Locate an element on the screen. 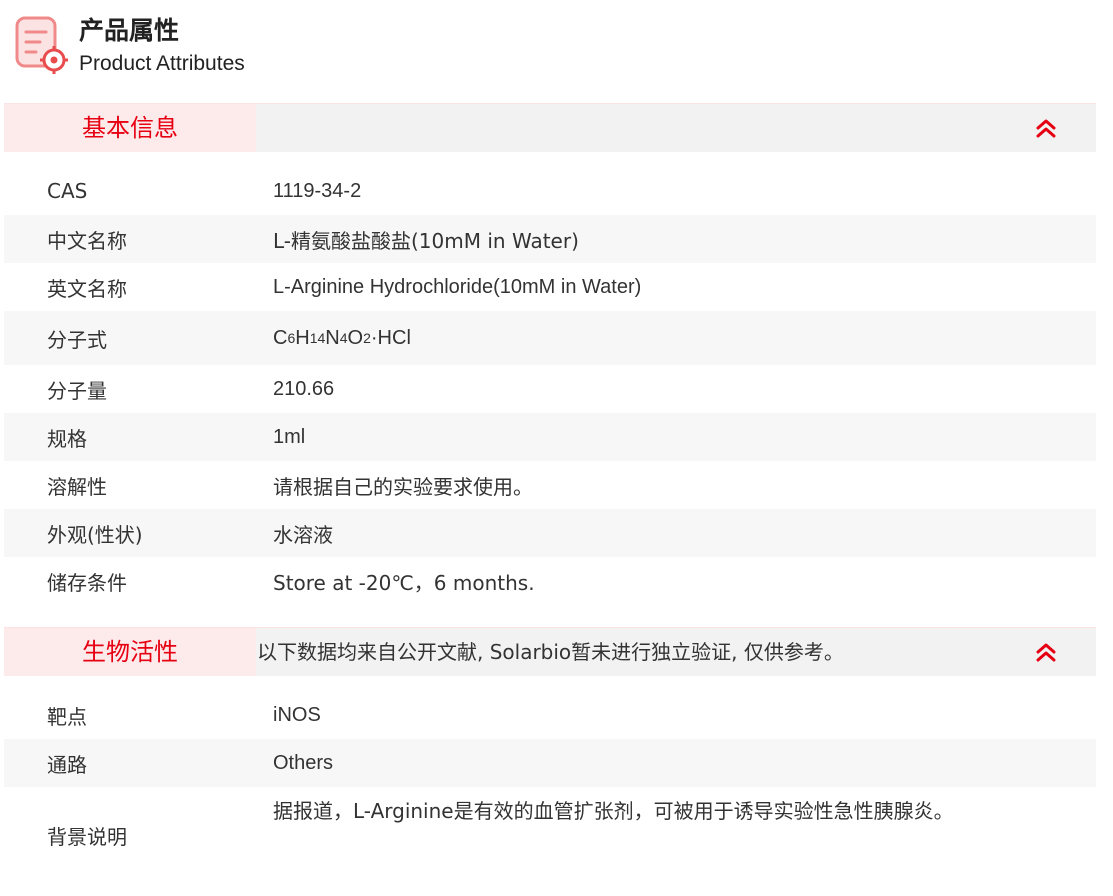  row-value: 210.66 is located at coordinates (304, 388).